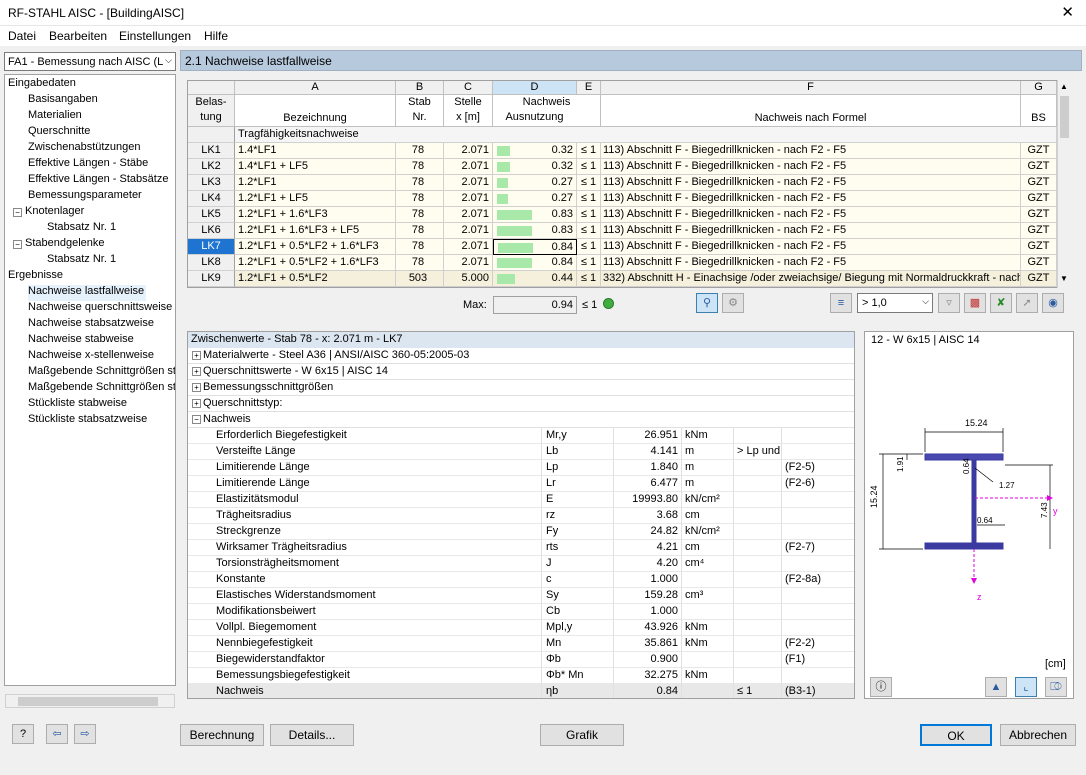 The height and width of the screenshot is (775, 1086). What do you see at coordinates (222, 735) in the screenshot?
I see `berechnung-button: Berechnung` at bounding box center [222, 735].